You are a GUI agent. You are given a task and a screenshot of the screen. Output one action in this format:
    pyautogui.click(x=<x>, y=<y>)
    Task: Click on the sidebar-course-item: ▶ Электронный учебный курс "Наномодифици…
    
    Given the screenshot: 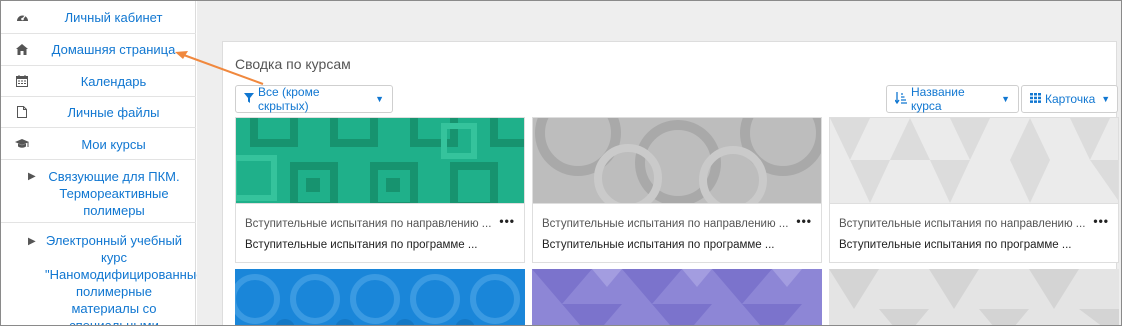 What is the action you would take?
    pyautogui.click(x=102, y=274)
    